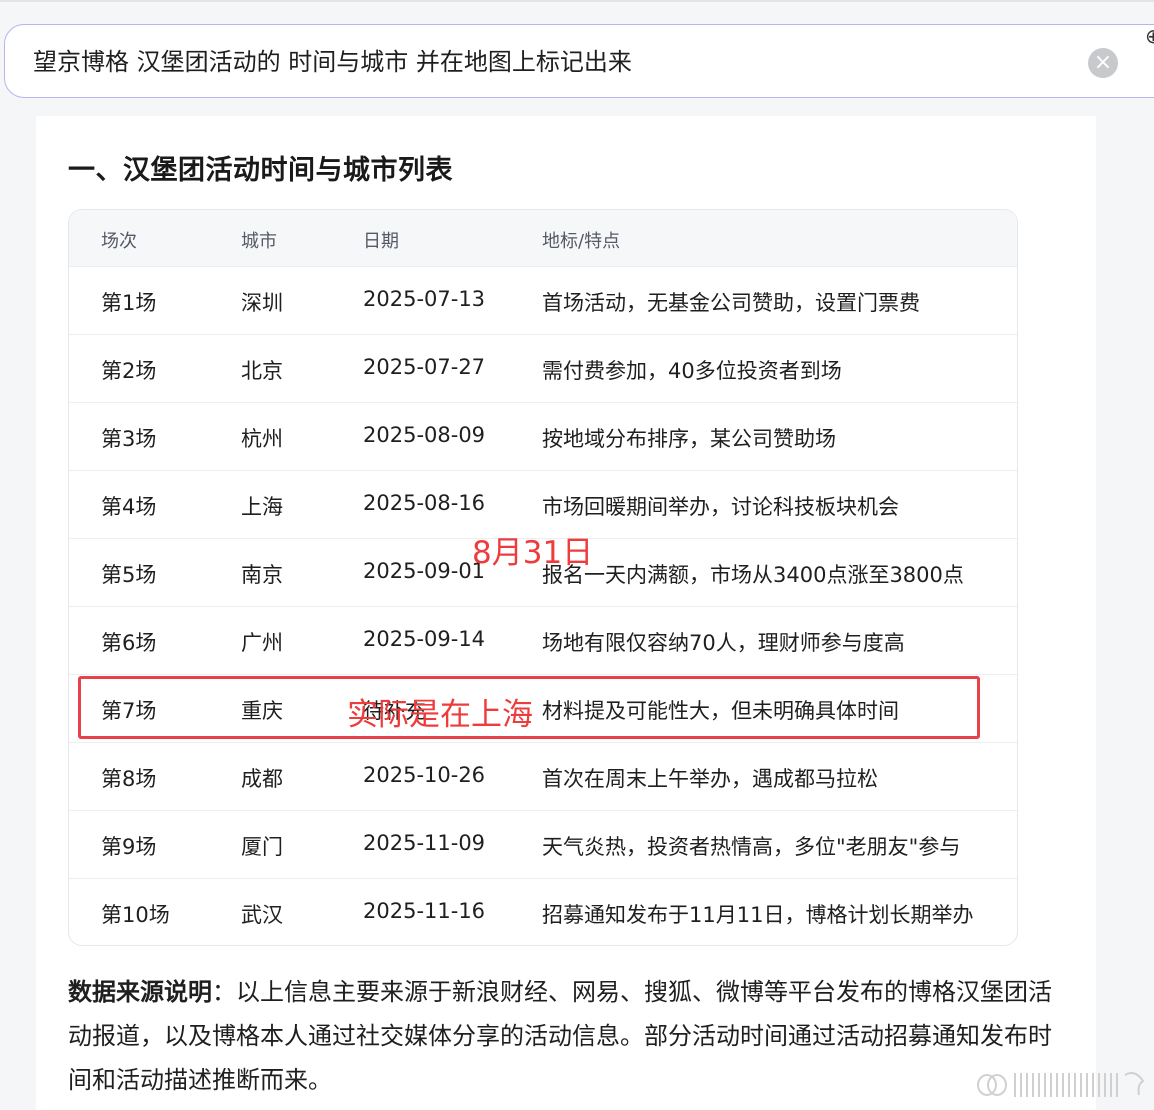 This screenshot has width=1154, height=1110. Describe the element at coordinates (424, 775) in the screenshot. I see `cell-date: 2025-10-26` at that location.